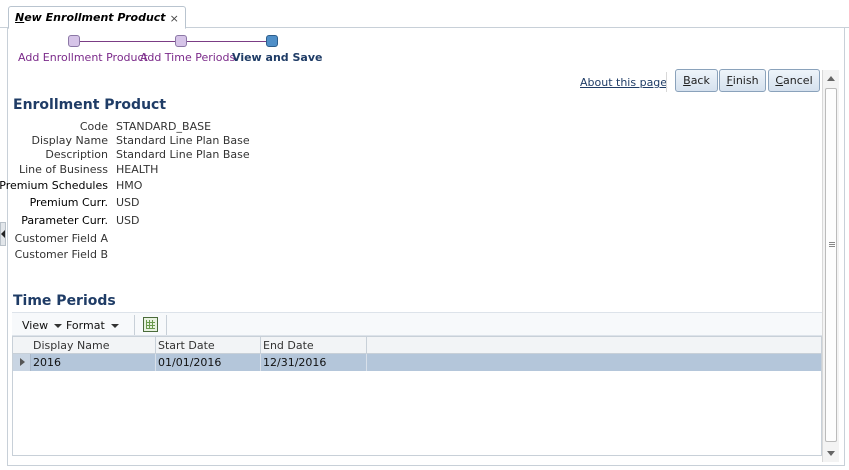 The image size is (849, 470). I want to click on format-menu-label: Format, so click(85, 325).